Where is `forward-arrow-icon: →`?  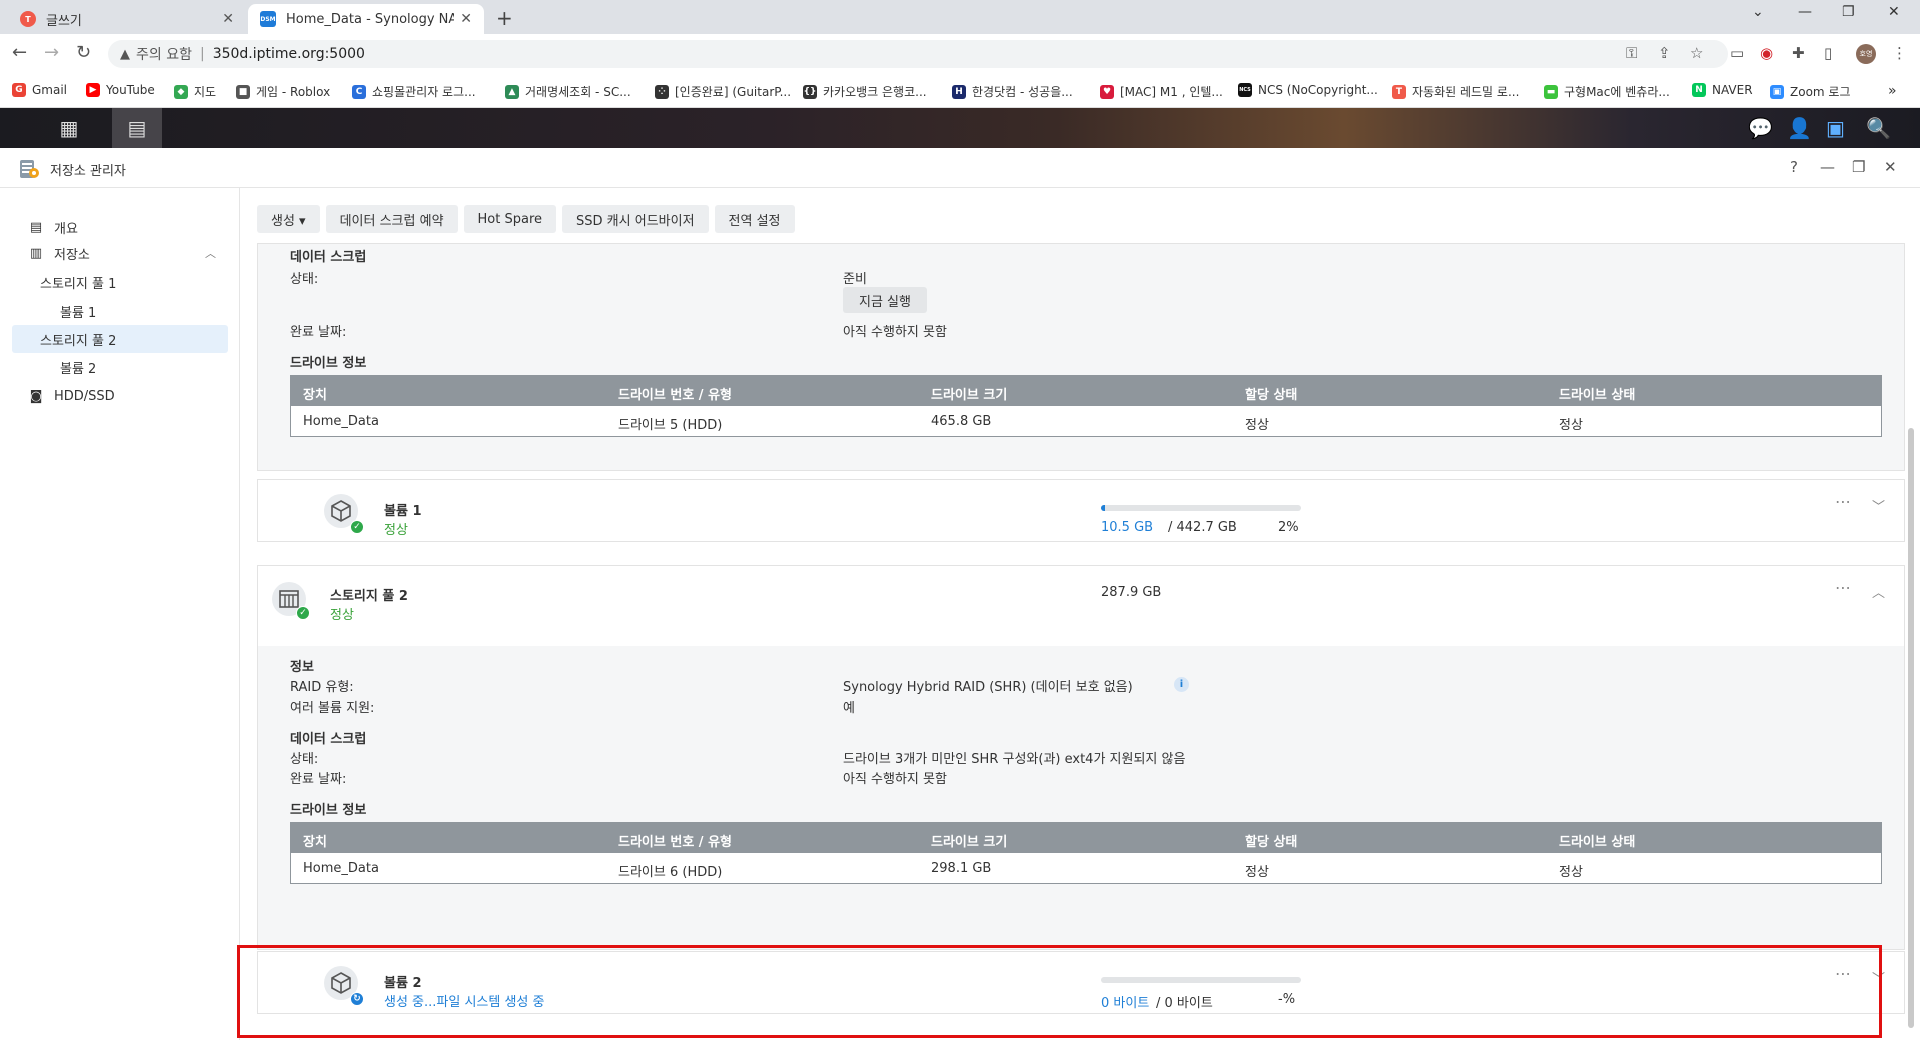
forward-arrow-icon: → is located at coordinates (51, 52).